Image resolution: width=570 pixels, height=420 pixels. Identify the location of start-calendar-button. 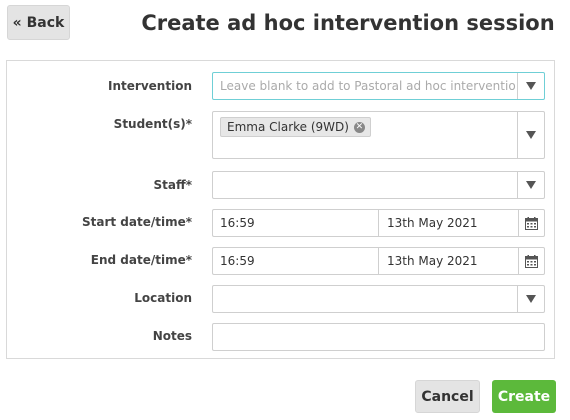
(531, 223).